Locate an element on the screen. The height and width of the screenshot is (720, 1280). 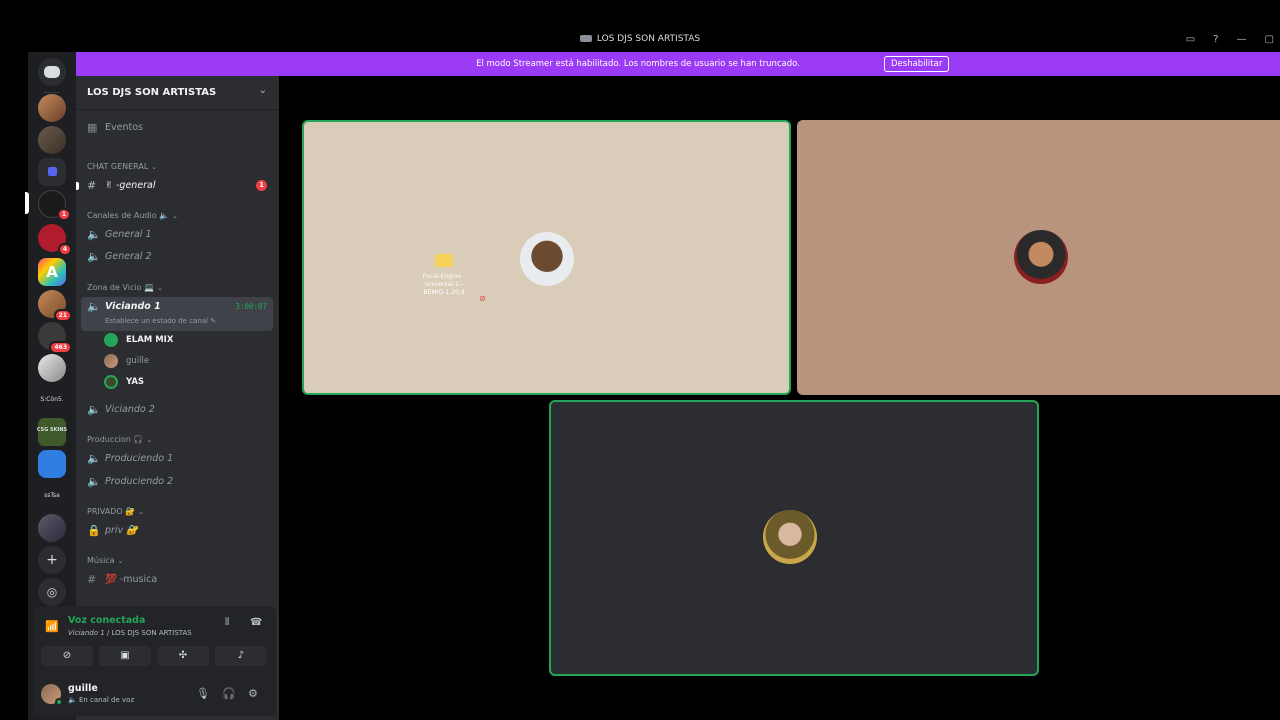
voice-channel-info: Viciando 1 / LOS DJS SON ARTISTAS is located at coordinates (130, 633).